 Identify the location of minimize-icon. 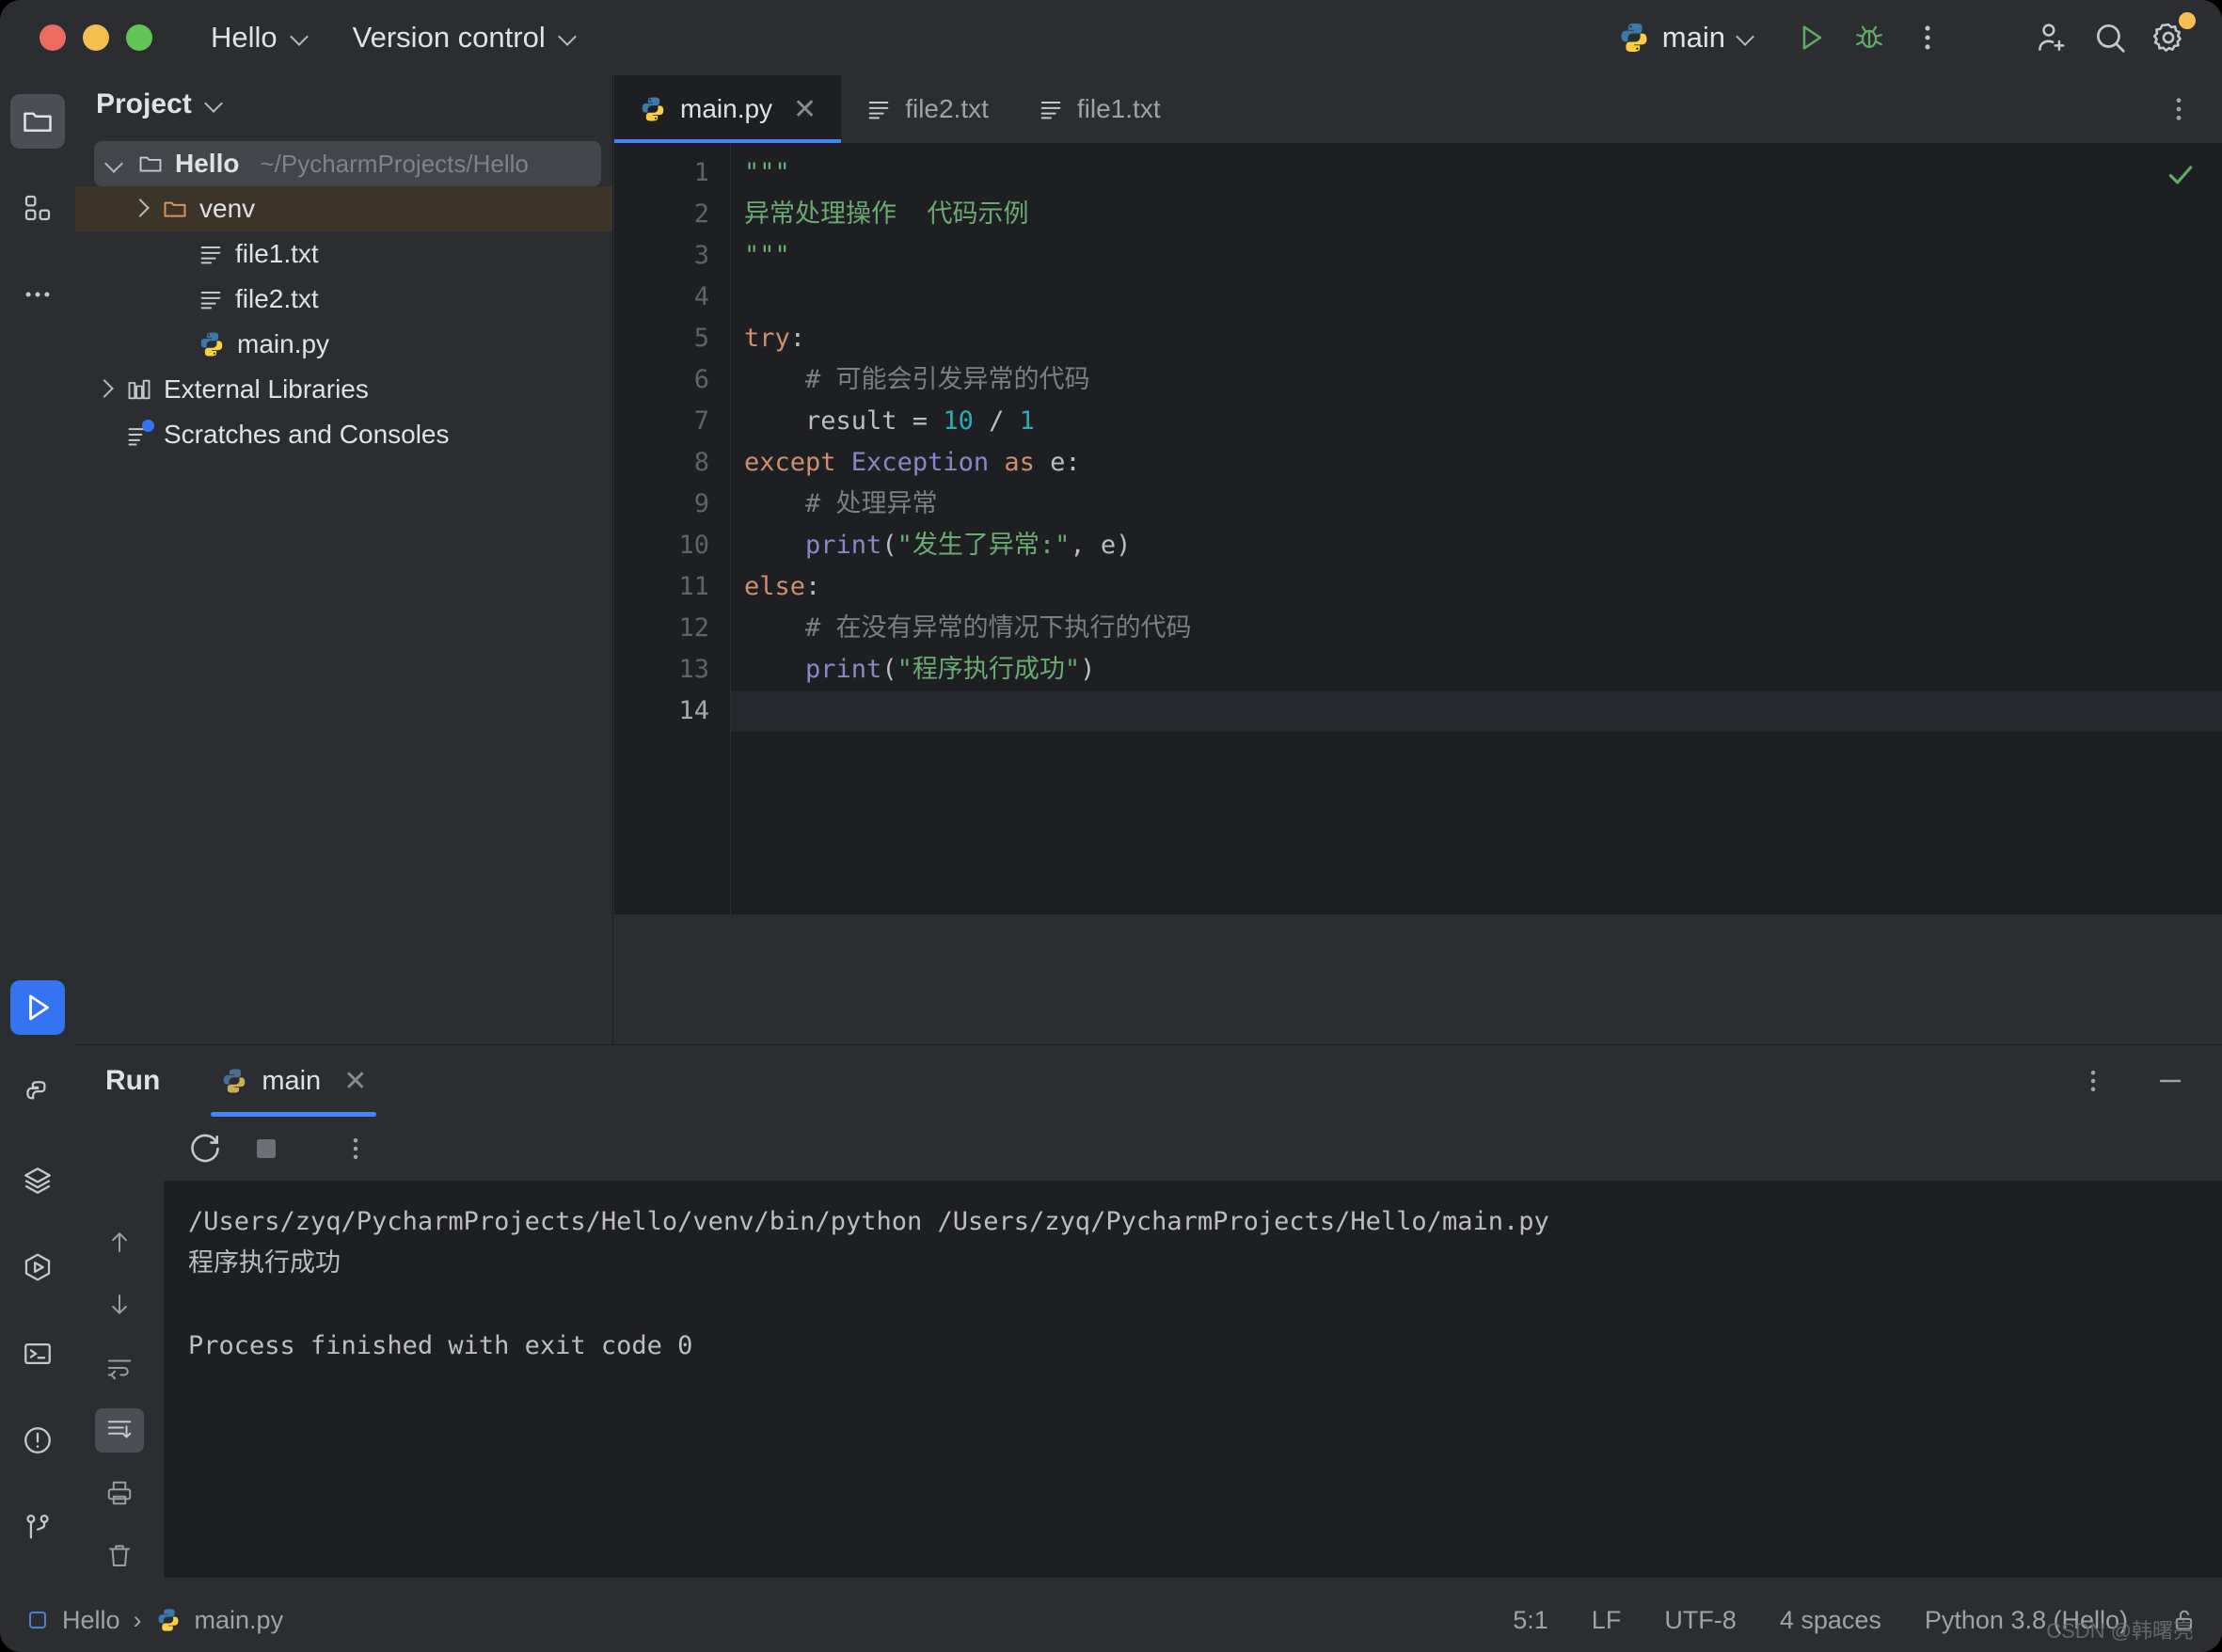
(2170, 1081).